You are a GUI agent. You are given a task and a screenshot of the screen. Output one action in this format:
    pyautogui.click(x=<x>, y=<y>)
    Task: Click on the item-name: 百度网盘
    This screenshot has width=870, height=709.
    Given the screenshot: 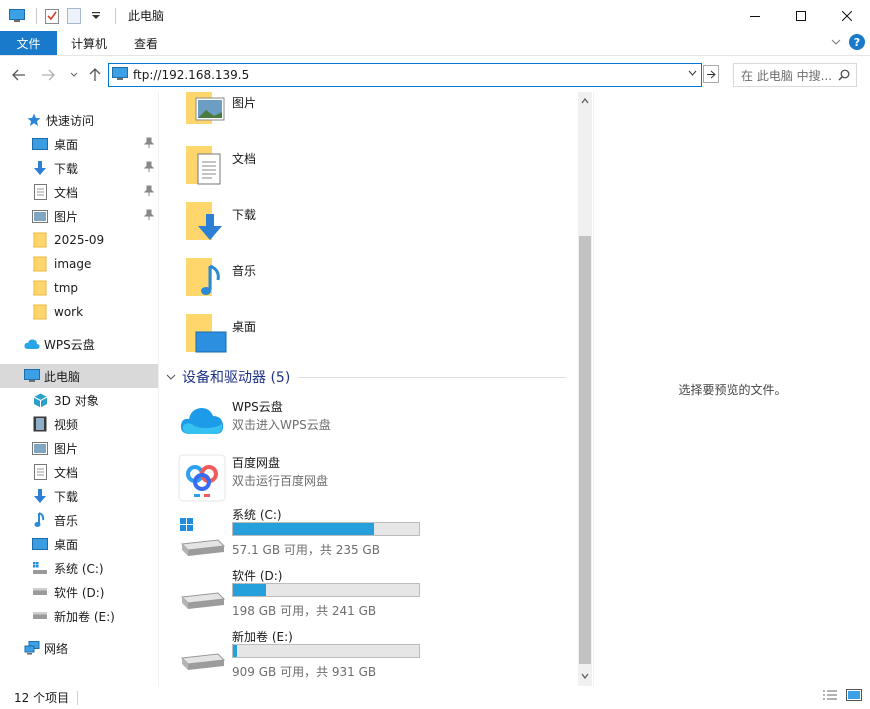 What is the action you would take?
    pyautogui.click(x=256, y=463)
    